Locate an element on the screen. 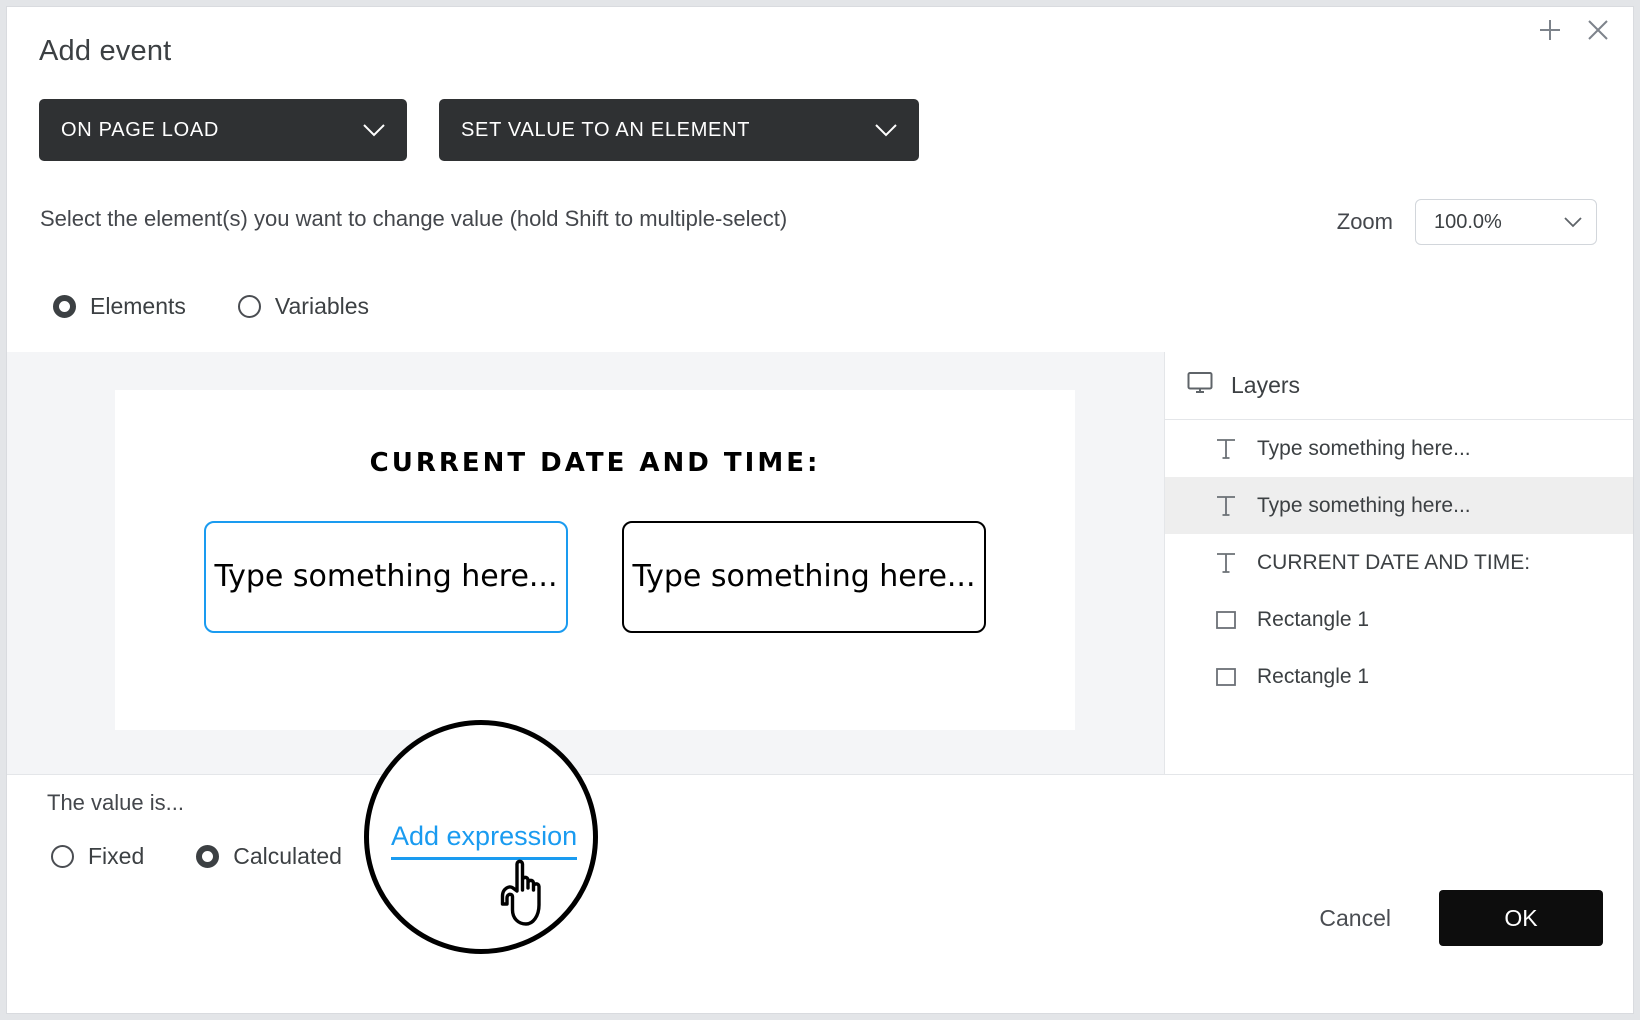 This screenshot has height=1020, width=1640. footer-buttons: Cancel OK is located at coordinates (1458, 918).